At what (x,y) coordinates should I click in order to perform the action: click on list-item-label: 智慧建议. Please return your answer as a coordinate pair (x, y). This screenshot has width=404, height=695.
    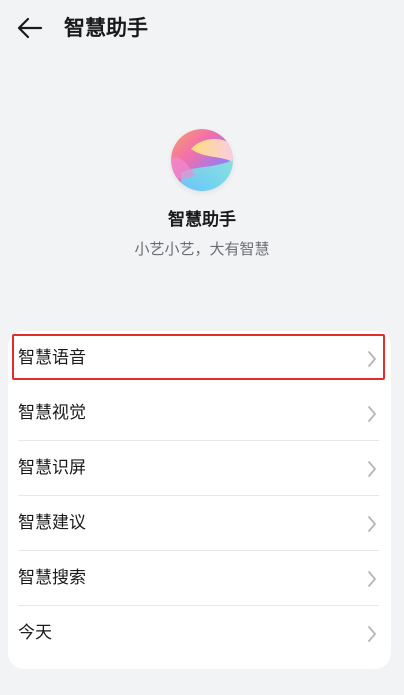
    Looking at the image, I should click on (52, 523).